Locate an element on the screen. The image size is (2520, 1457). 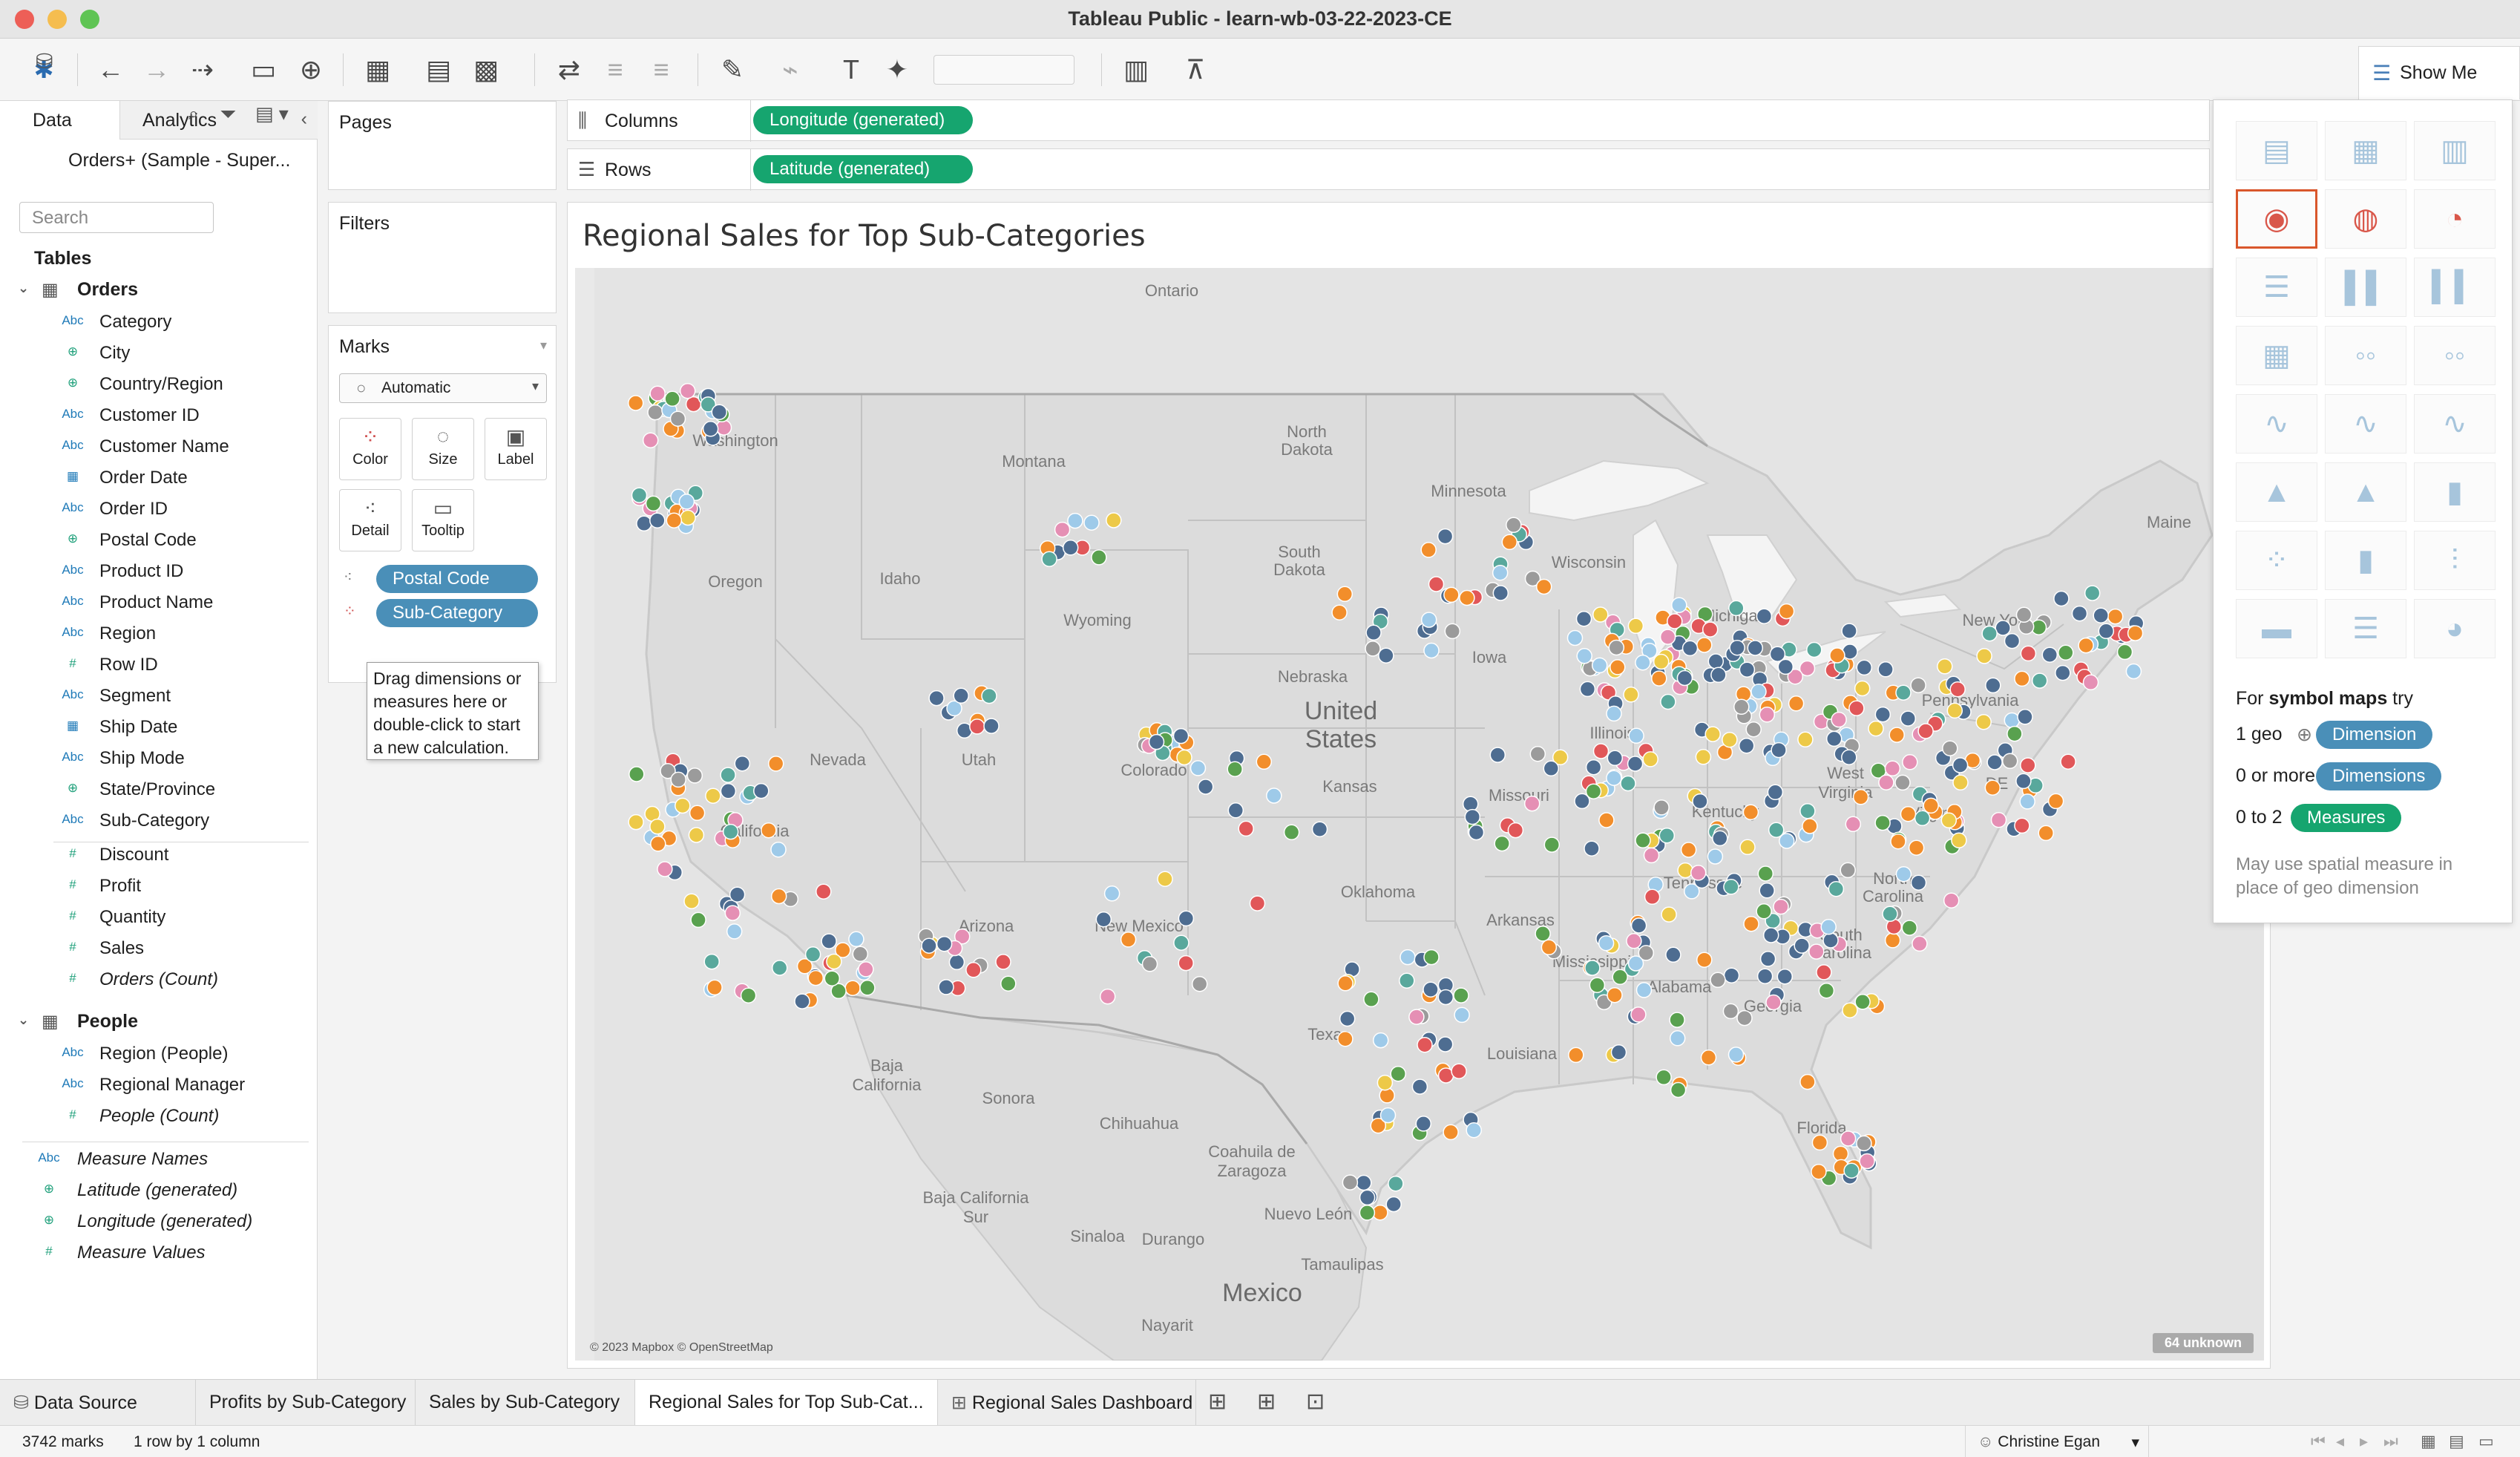
field-item: ⊕ City is located at coordinates (156, 357).